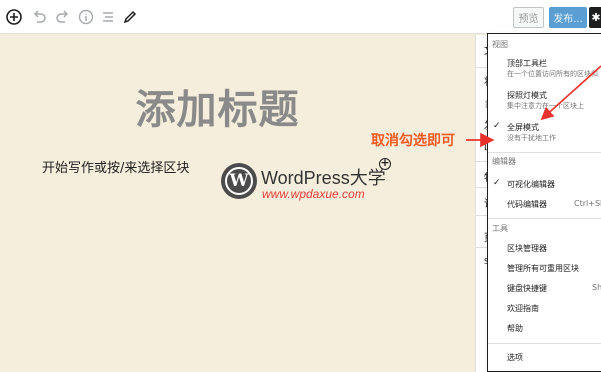 This screenshot has width=601, height=372. Describe the element at coordinates (115, 166) in the screenshot. I see `paragraph-placeholder: 开始写作或按/来选择区块` at that location.